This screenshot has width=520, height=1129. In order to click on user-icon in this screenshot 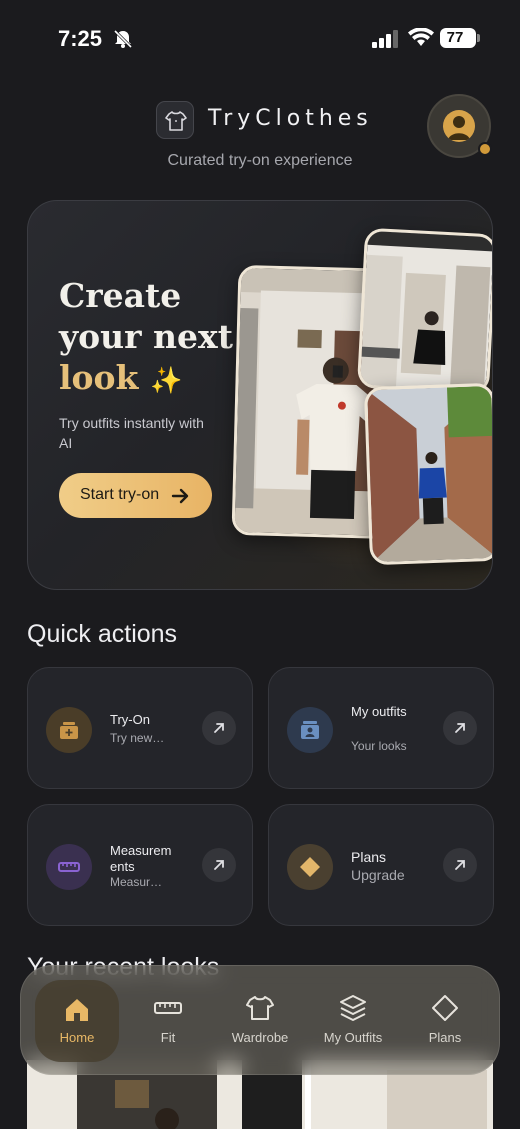, I will do `click(459, 128)`.